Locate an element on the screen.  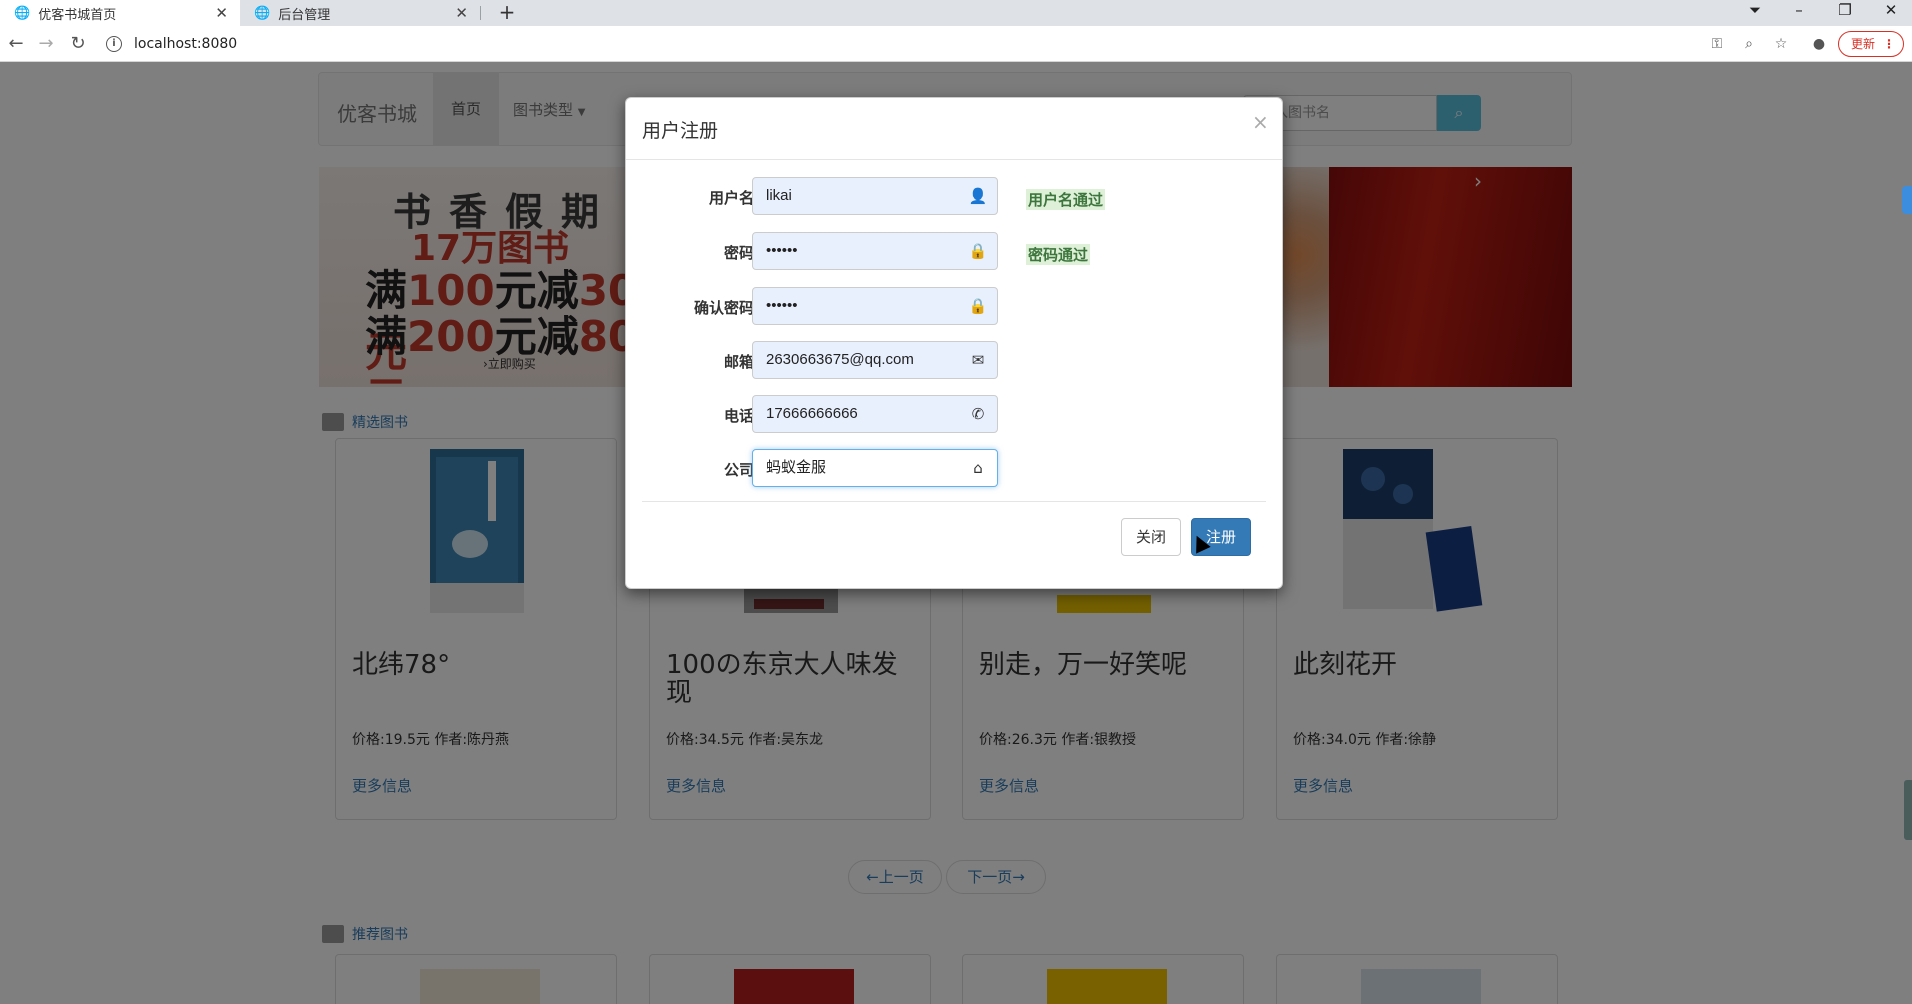
envelope-icon: ✉ is located at coordinates (978, 360).